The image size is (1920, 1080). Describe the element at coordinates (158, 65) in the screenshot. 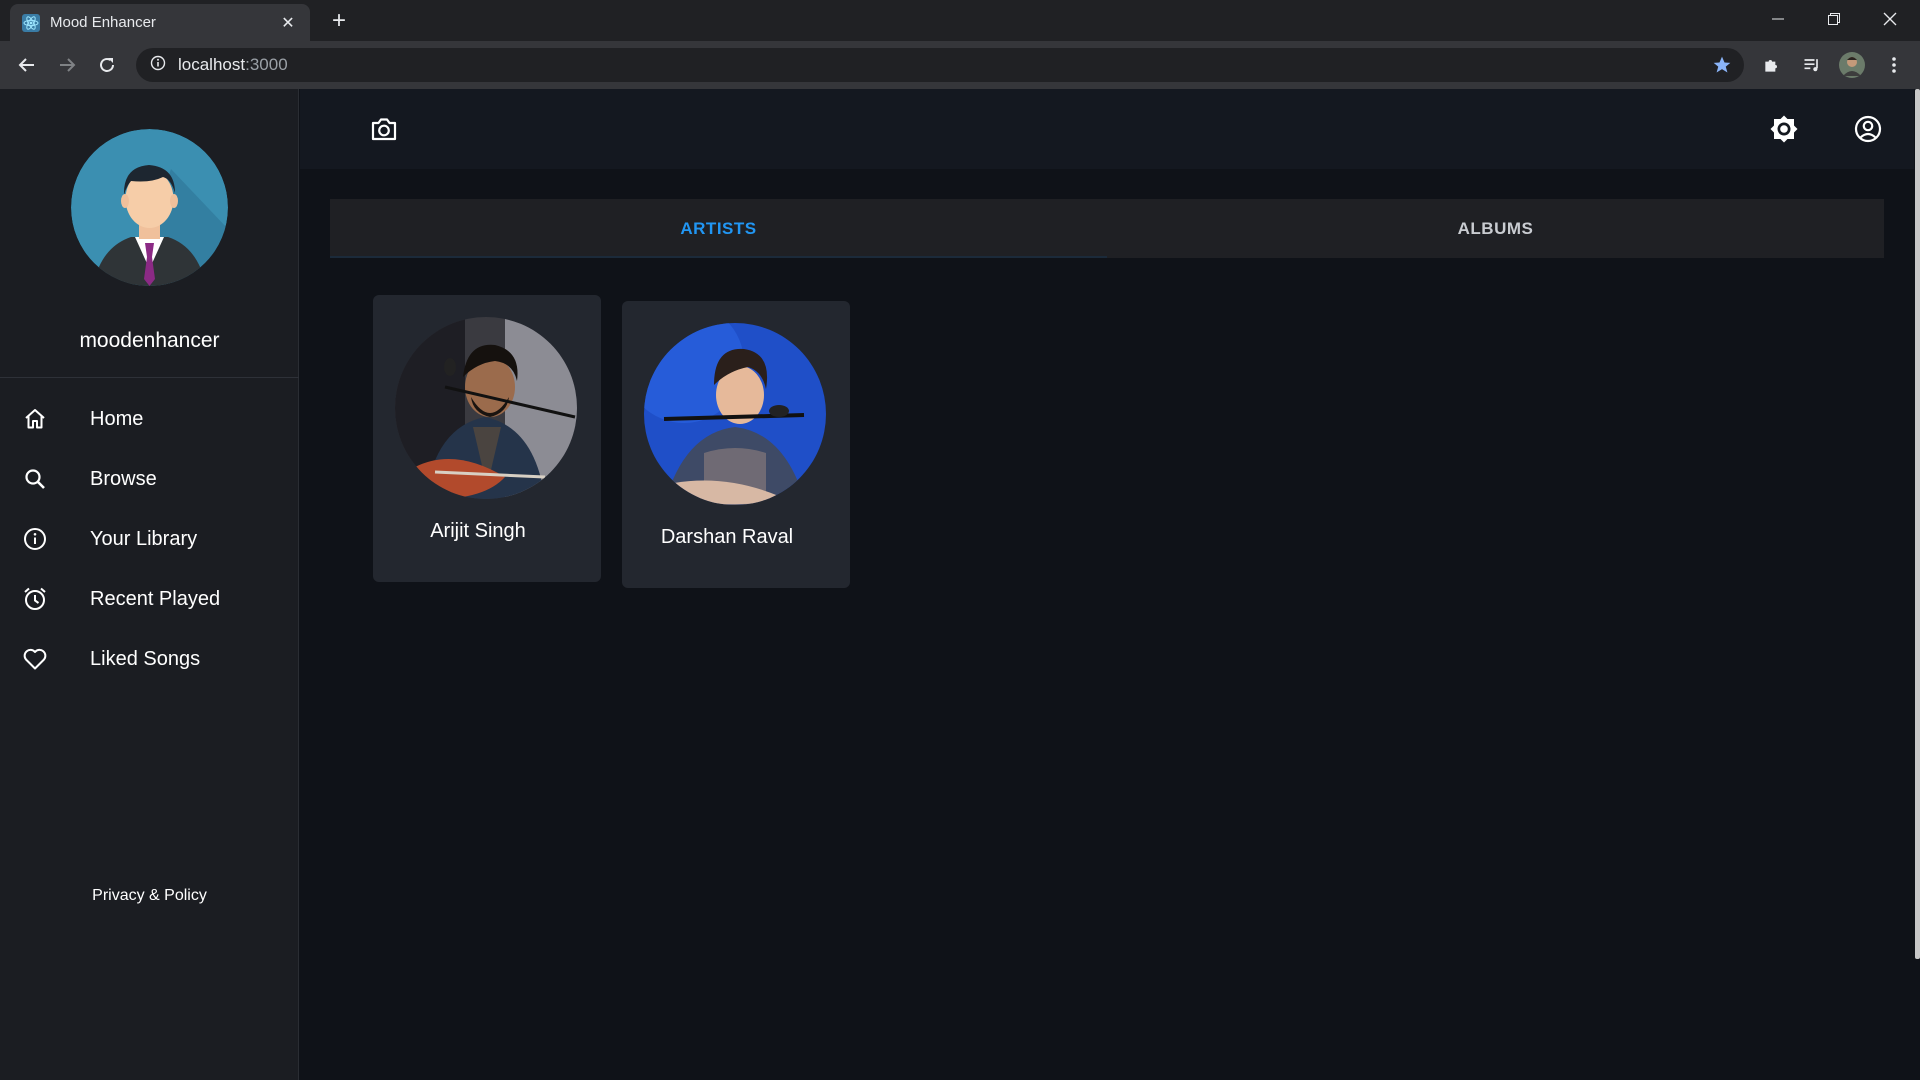

I see `site-info-icon` at that location.